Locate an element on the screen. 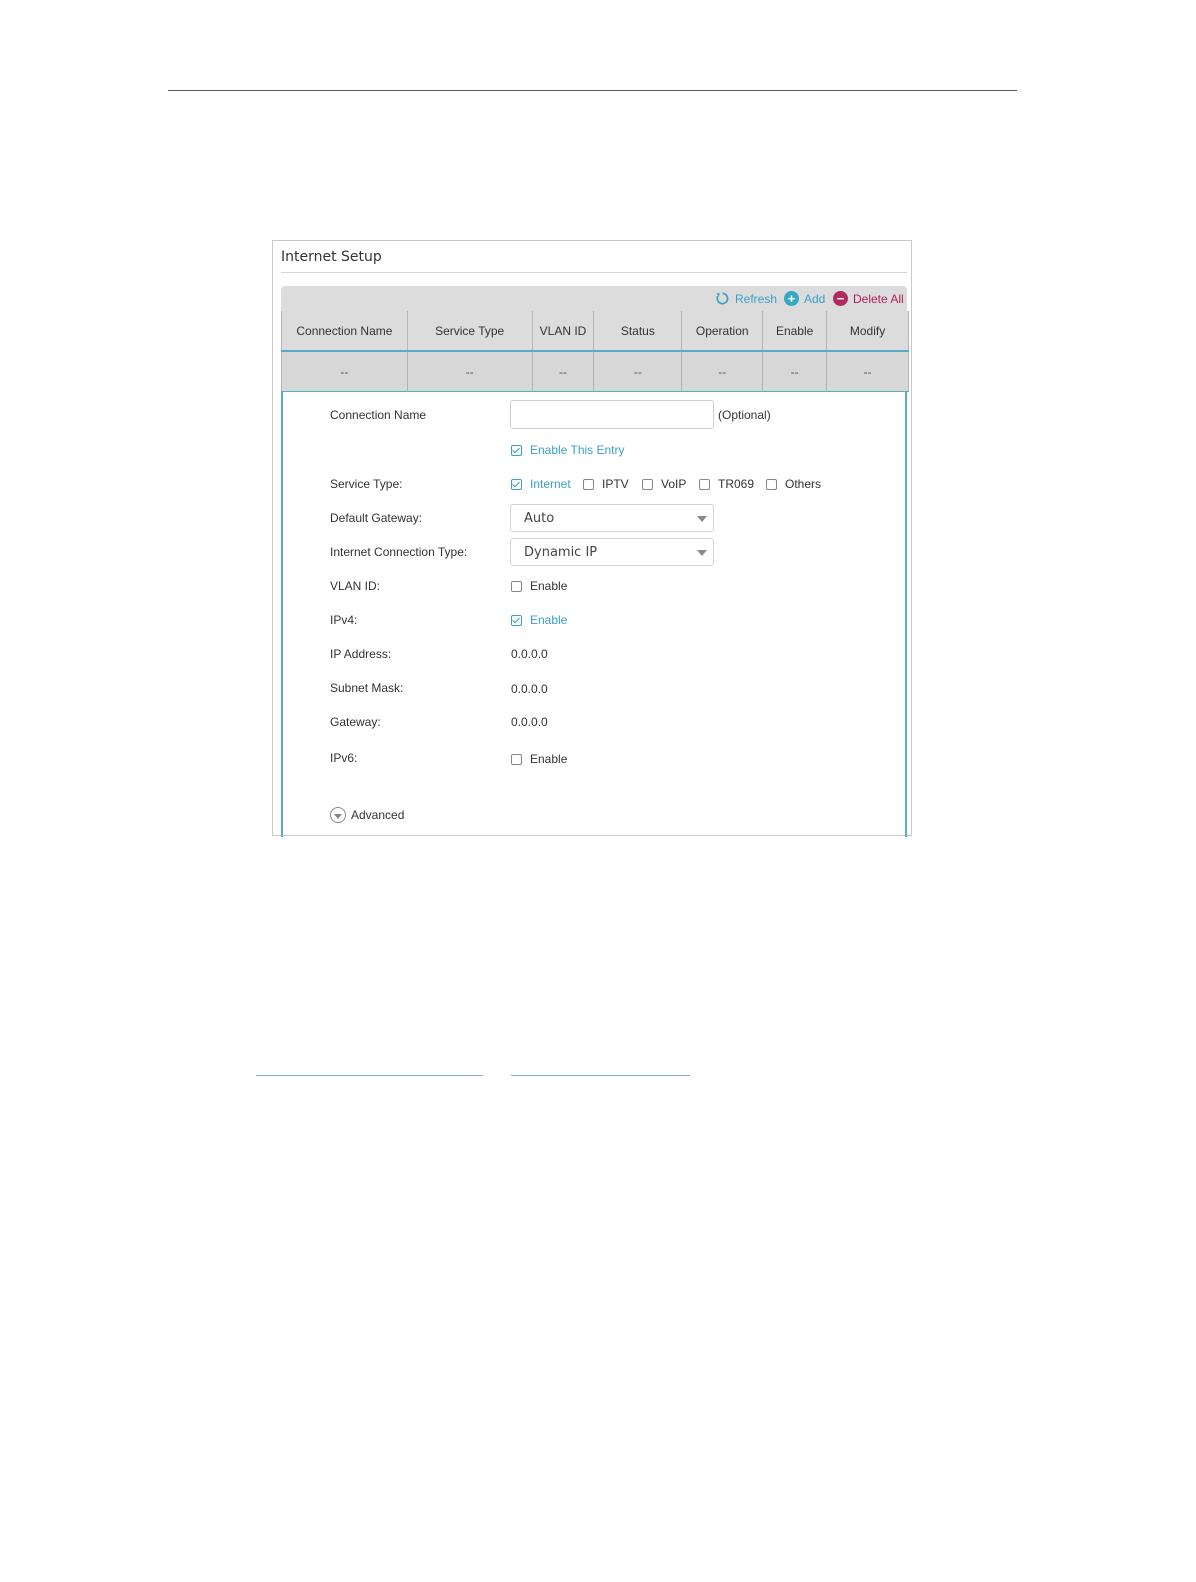  col-service-type: Service Type is located at coordinates (469, 331).